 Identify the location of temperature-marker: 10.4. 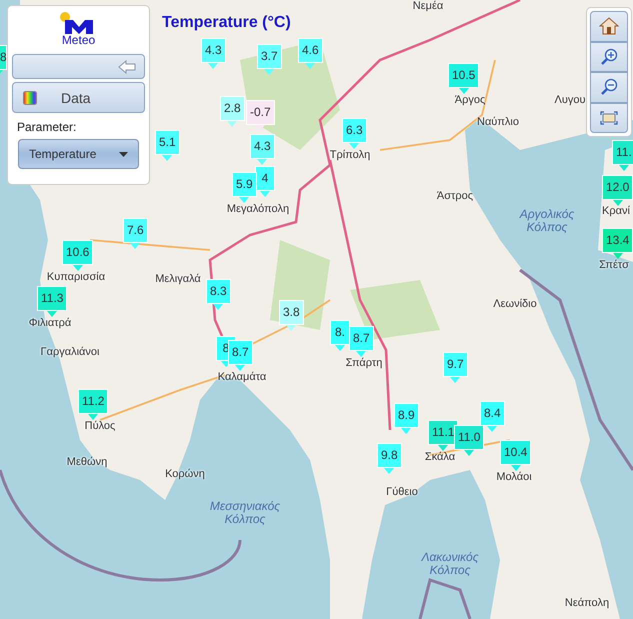
(516, 455).